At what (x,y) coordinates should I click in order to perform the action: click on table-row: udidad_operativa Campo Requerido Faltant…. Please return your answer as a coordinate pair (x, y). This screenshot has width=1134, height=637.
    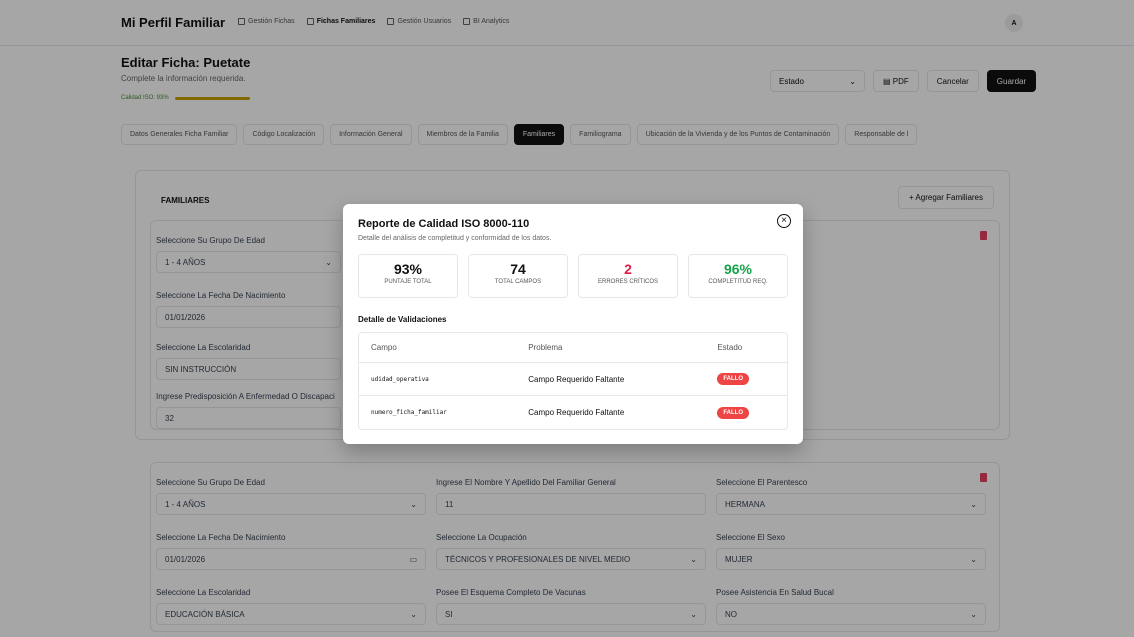
    Looking at the image, I should click on (573, 379).